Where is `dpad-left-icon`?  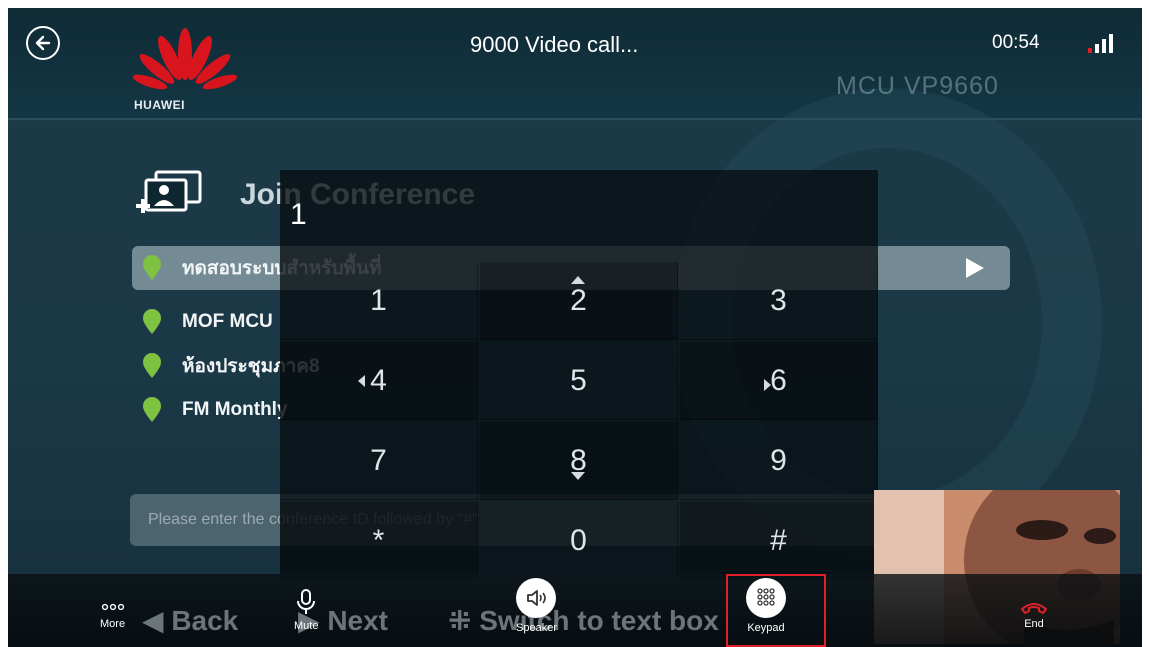
dpad-left-icon is located at coordinates (361, 381).